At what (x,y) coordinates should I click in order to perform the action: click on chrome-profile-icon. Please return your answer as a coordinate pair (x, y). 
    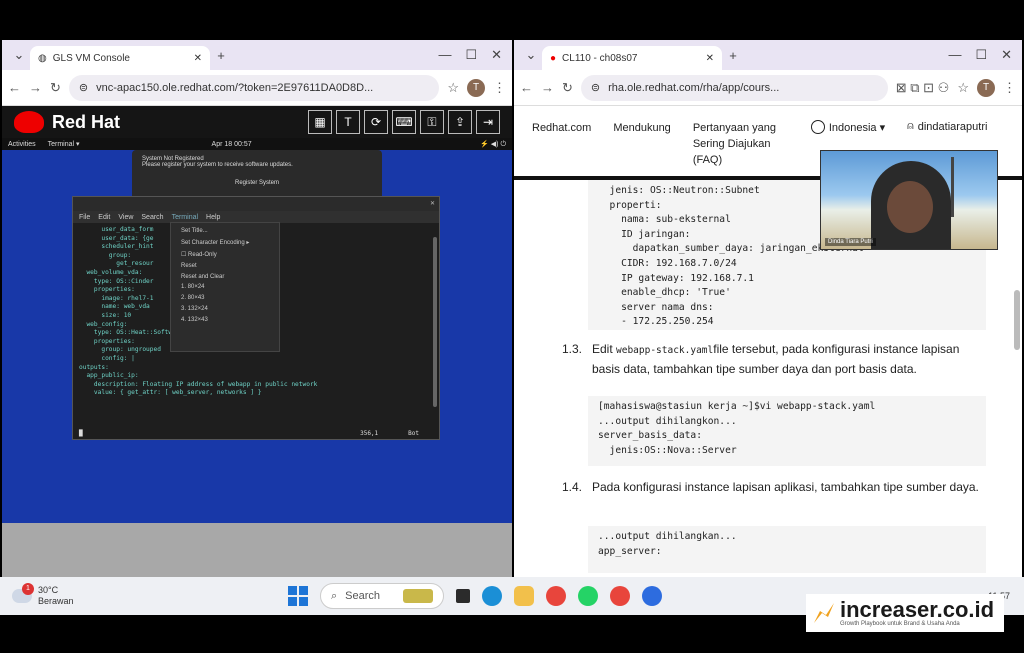
    Looking at the image, I should click on (620, 596).